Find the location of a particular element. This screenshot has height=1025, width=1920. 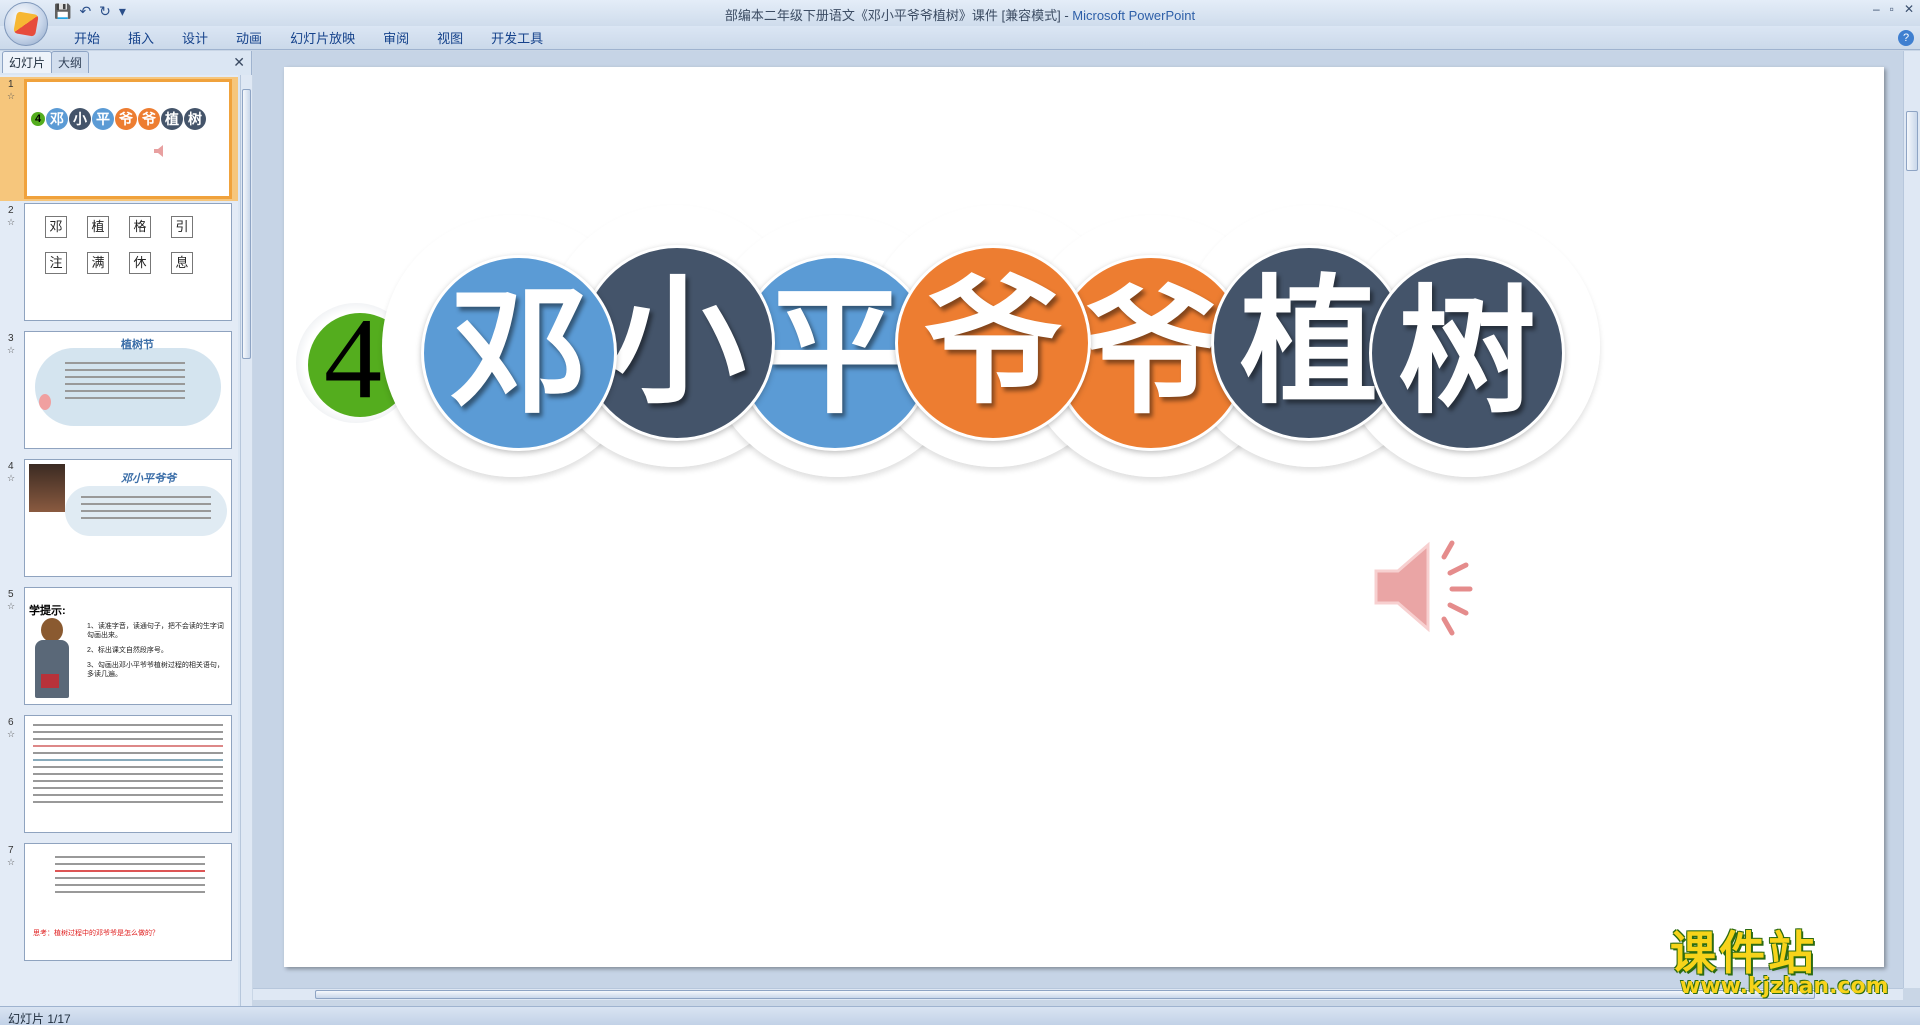

thumb-footer-text: 思考：植树过程中的邓爷爷是怎么做的？ is located at coordinates (96, 933).